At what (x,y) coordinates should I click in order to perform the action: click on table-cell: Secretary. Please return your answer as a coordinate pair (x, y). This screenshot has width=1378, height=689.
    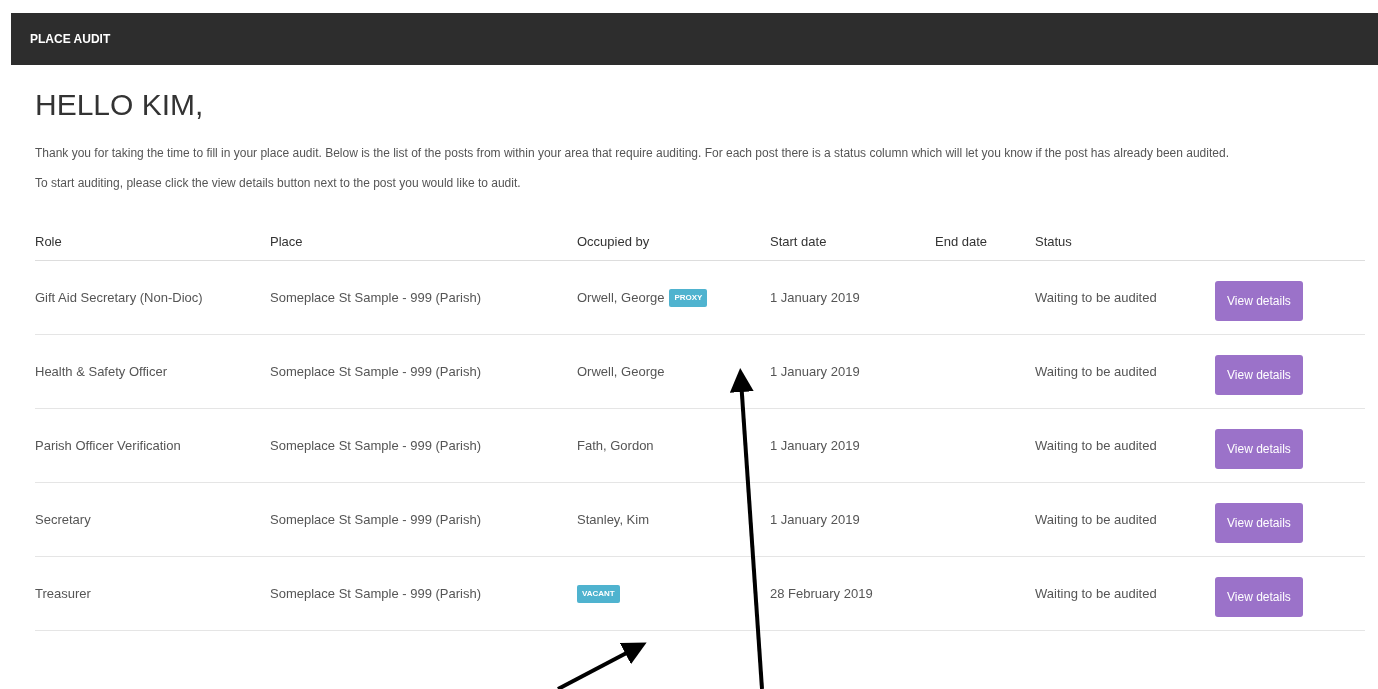
    Looking at the image, I should click on (63, 519).